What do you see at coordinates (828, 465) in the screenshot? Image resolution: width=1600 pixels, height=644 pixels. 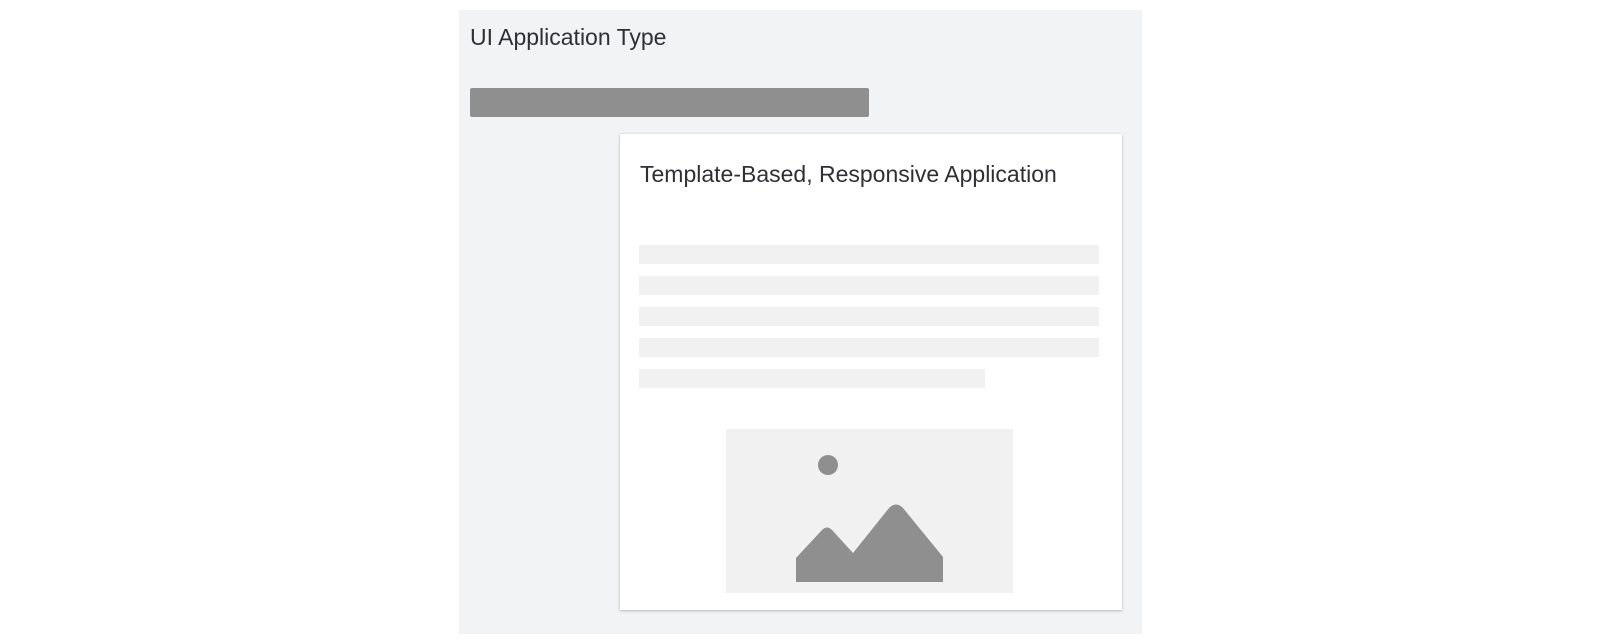 I see `sun-icon` at bounding box center [828, 465].